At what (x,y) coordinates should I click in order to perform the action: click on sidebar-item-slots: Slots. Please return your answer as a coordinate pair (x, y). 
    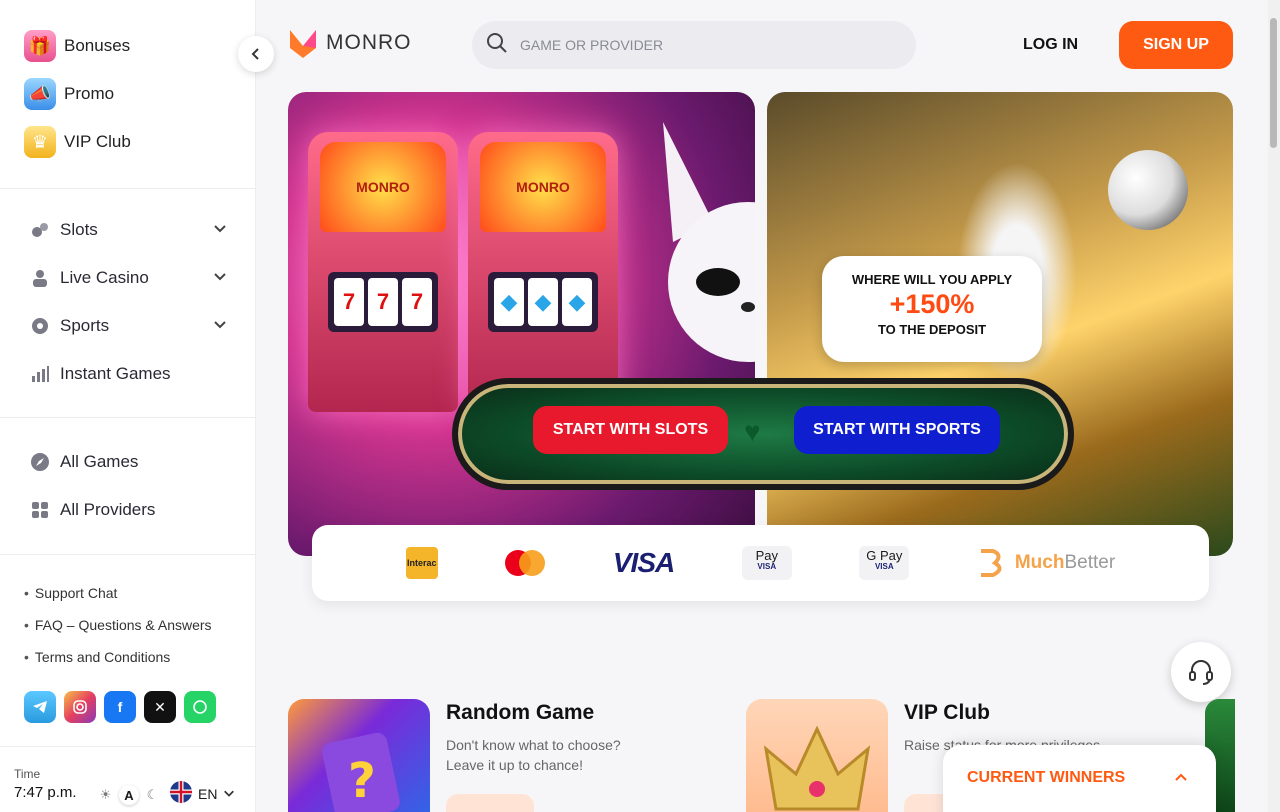
    Looking at the image, I should click on (127, 230).